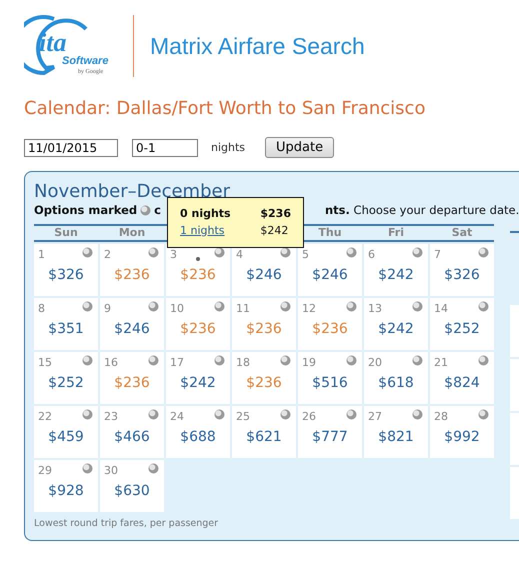 This screenshot has width=519, height=571. Describe the element at coordinates (177, 308) in the screenshot. I see `day-number: 10` at that location.